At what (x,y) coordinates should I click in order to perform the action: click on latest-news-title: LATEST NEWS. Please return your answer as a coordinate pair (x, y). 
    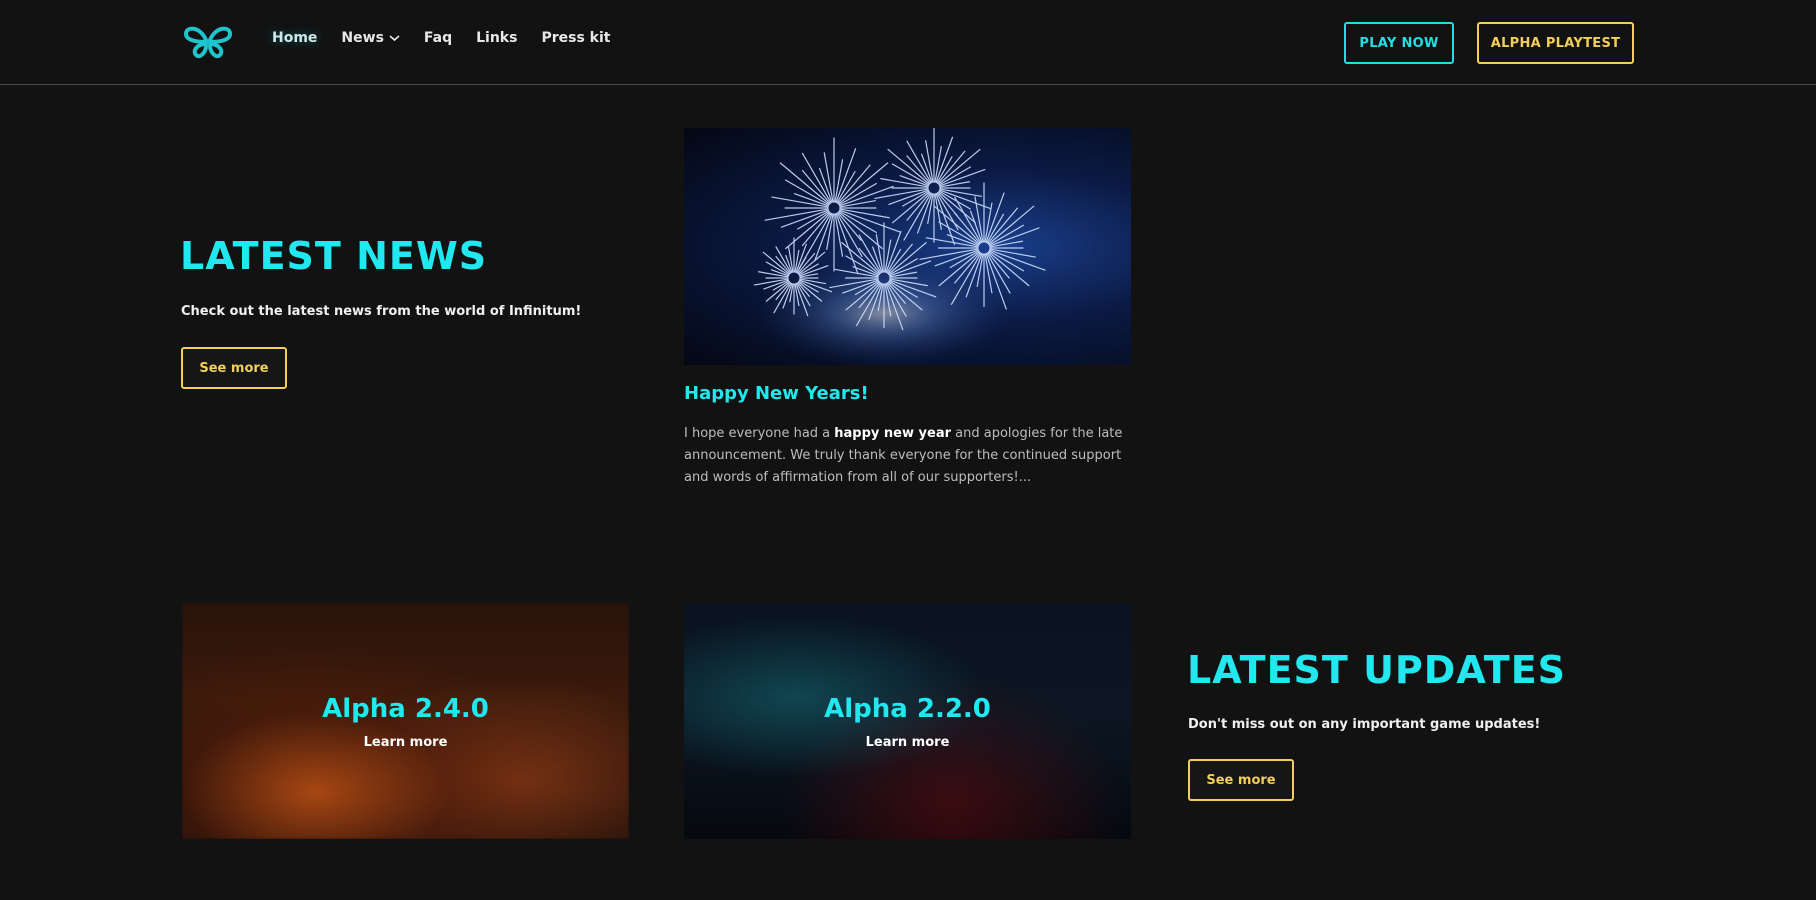
    Looking at the image, I should click on (334, 256).